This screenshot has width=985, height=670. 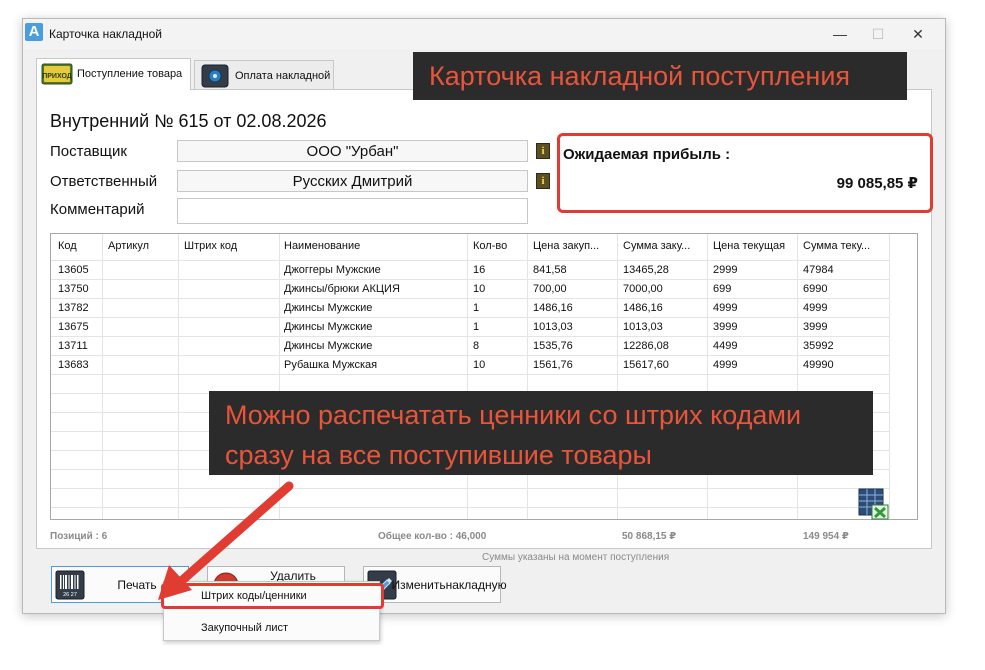 What do you see at coordinates (877, 183) in the screenshot?
I see `expected-profit-value: 99 085,85 ₽` at bounding box center [877, 183].